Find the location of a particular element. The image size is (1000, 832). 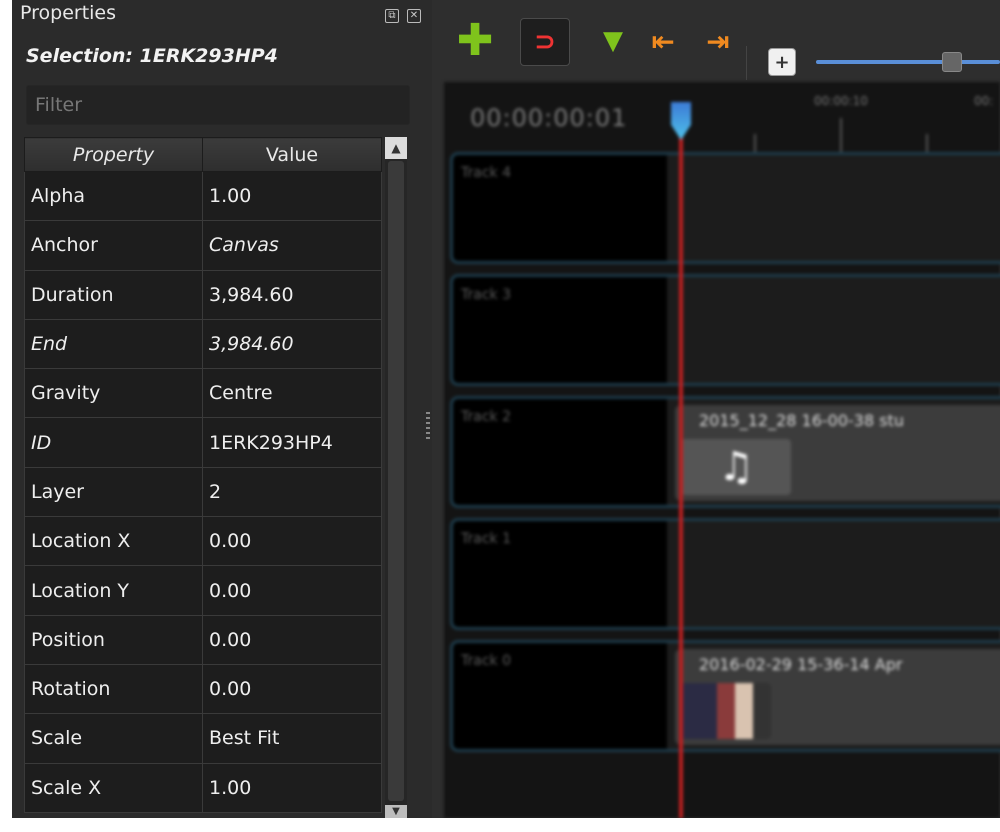

playhead-line is located at coordinates (681, 464).